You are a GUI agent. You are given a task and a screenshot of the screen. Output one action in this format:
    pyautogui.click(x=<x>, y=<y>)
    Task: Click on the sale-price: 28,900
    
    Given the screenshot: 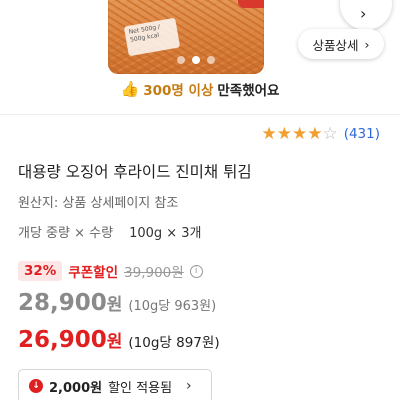 What is the action you would take?
    pyautogui.click(x=62, y=303)
    